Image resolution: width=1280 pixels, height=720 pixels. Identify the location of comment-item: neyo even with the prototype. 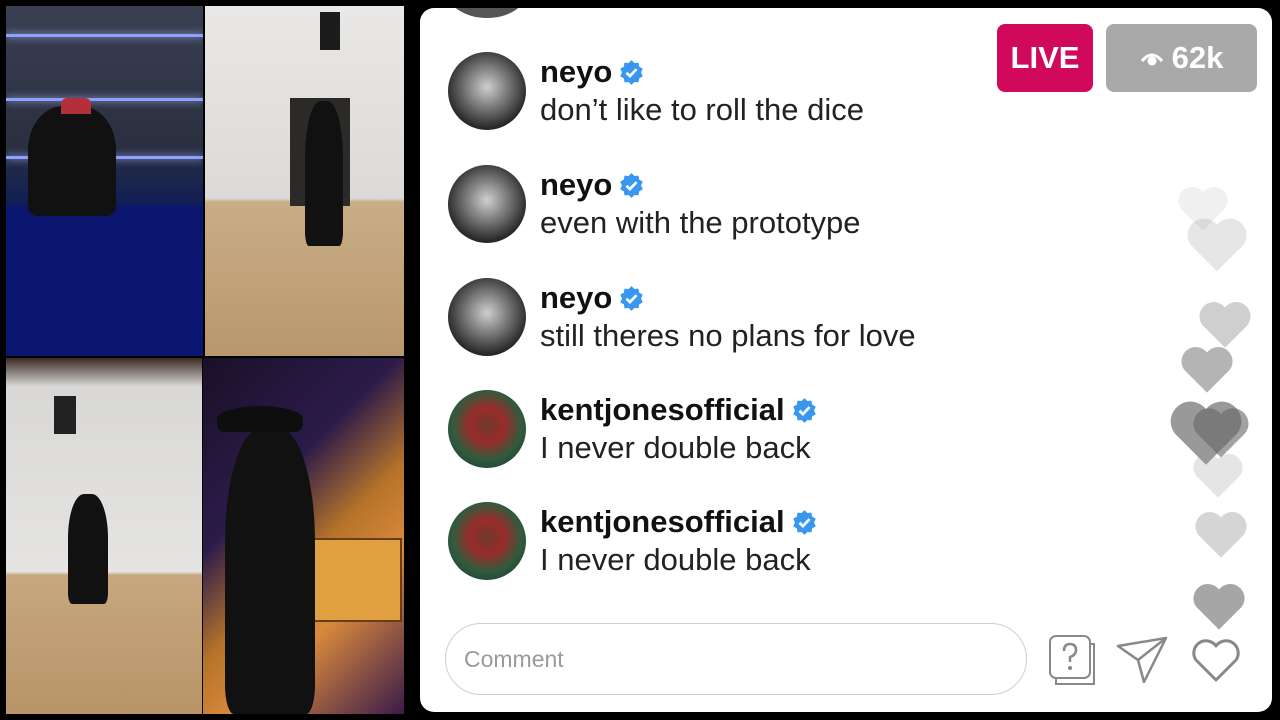
(758, 205).